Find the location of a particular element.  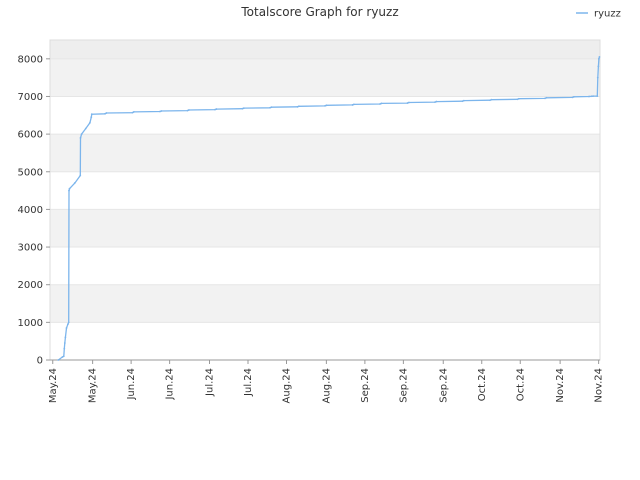

y-tick-label: 7000 is located at coordinates (30, 97).